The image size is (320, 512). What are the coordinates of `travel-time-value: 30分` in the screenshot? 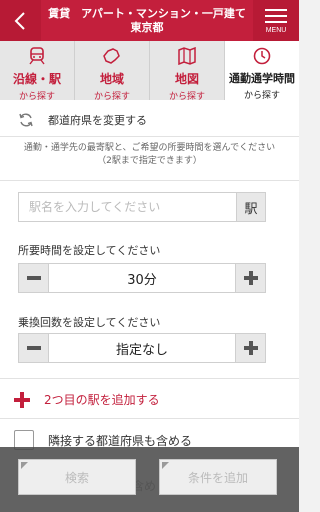 It's located at (142, 280).